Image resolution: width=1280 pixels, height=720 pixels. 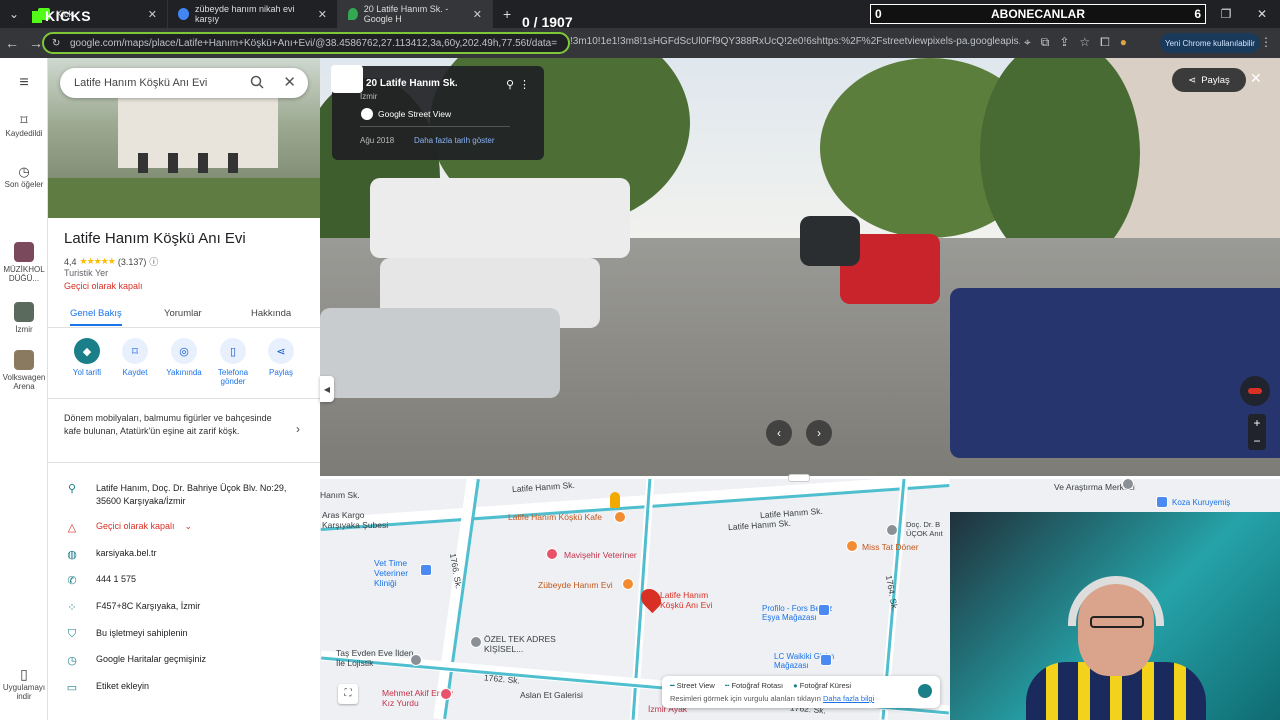 What do you see at coordinates (376, 658) in the screenshot?
I see `poi-tas-evden-eve: Taş Evden Eve İlden İle Lojistik` at bounding box center [376, 658].